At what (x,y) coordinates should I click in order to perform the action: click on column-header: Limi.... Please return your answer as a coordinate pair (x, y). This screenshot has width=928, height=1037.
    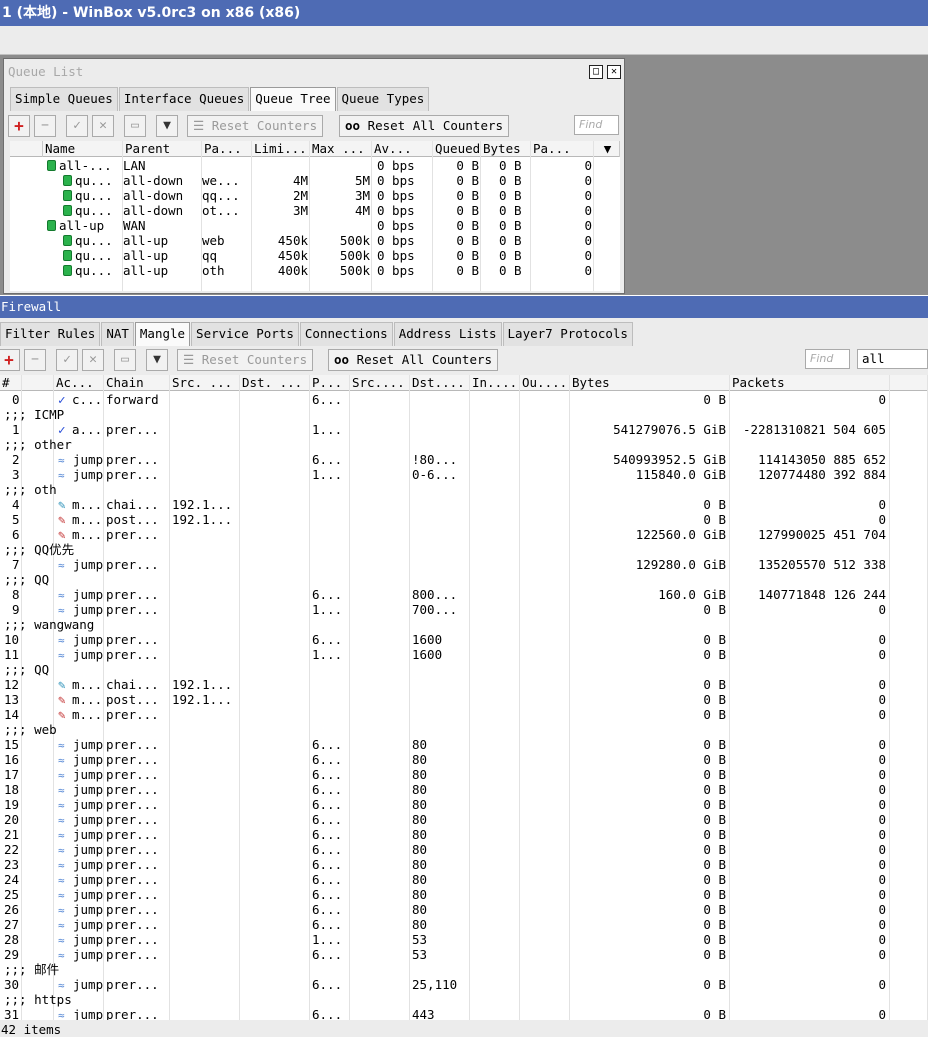
    Looking at the image, I should click on (281, 149).